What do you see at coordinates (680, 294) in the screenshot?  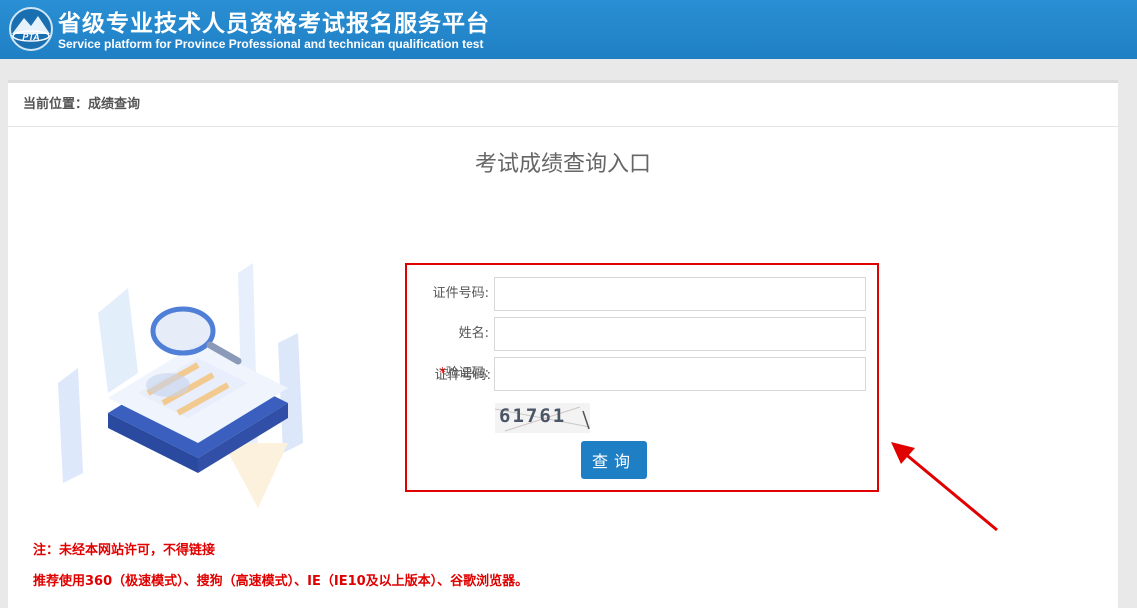 I see `id-number-input` at bounding box center [680, 294].